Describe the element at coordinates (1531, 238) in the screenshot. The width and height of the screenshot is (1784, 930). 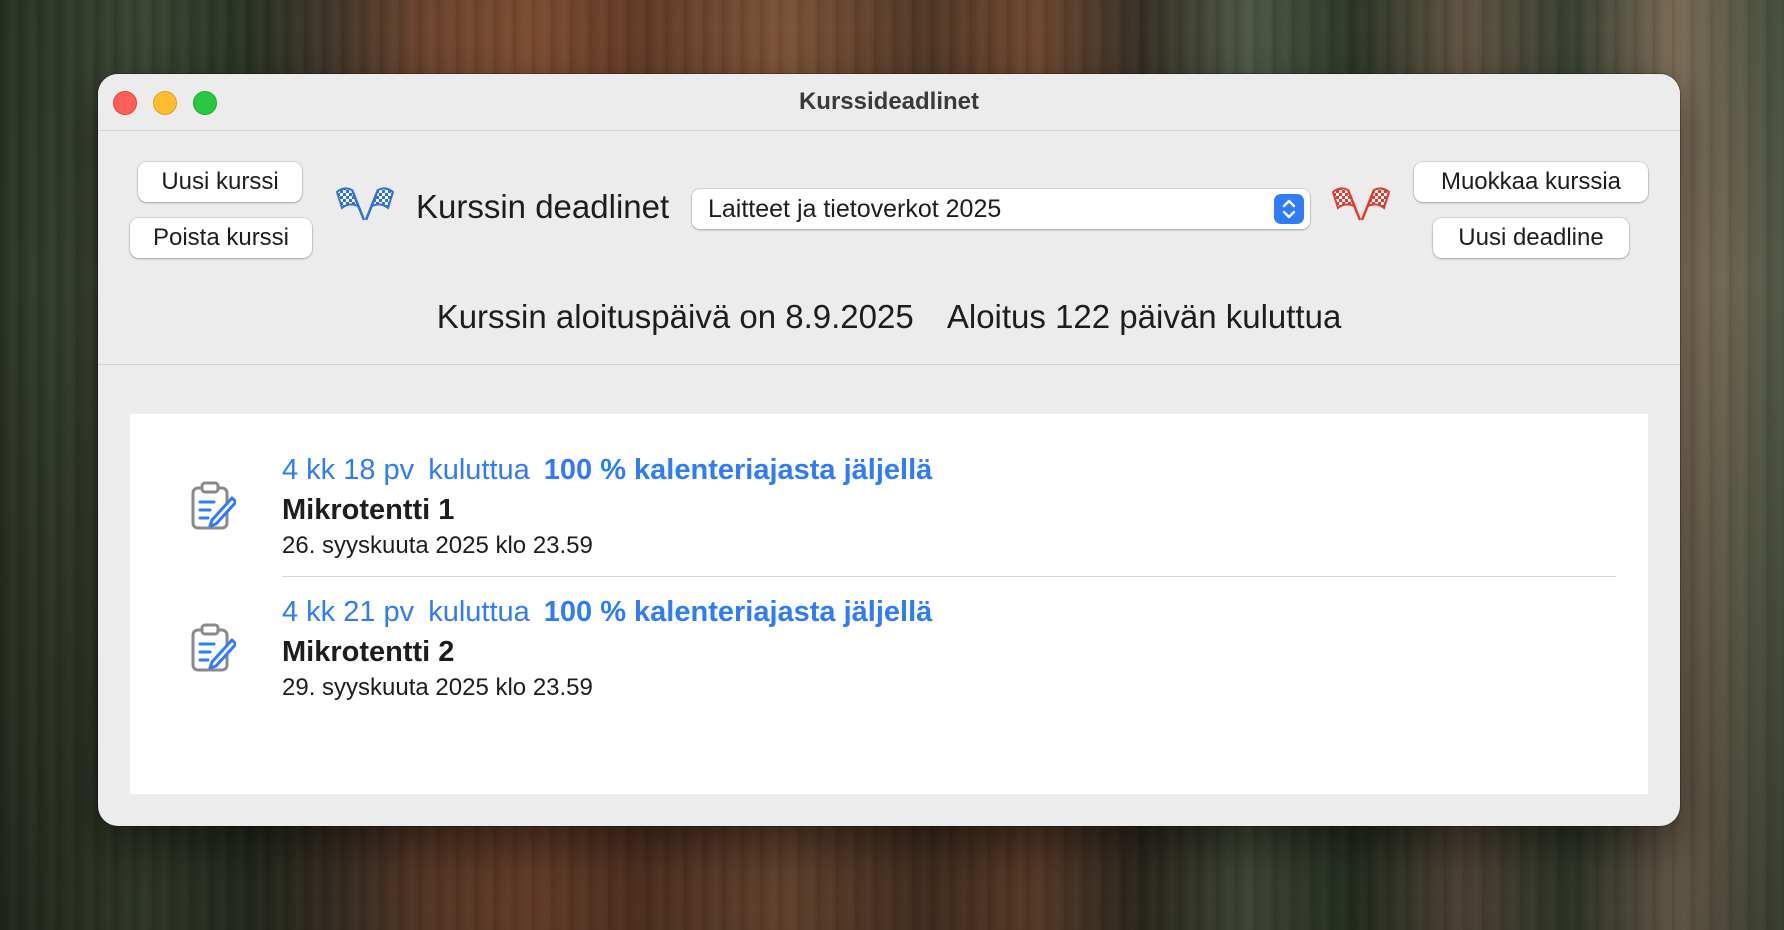
I see `new-deadline-button: Uusi deadline` at that location.